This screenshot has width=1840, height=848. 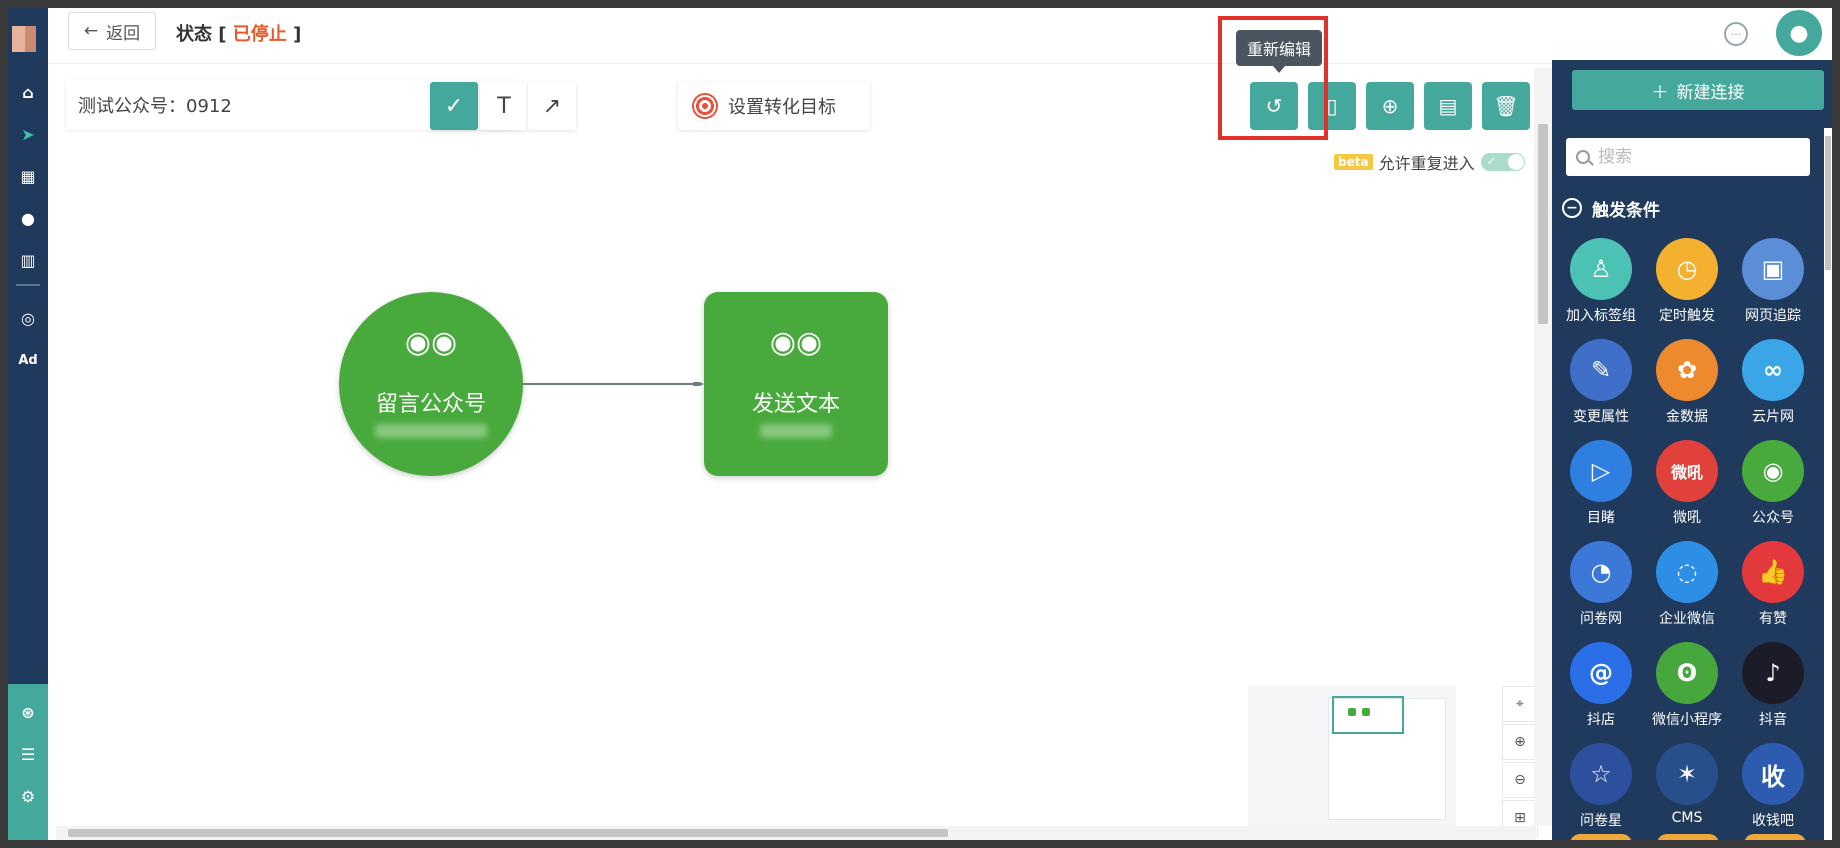 I want to click on search-input, so click(x=1693, y=157).